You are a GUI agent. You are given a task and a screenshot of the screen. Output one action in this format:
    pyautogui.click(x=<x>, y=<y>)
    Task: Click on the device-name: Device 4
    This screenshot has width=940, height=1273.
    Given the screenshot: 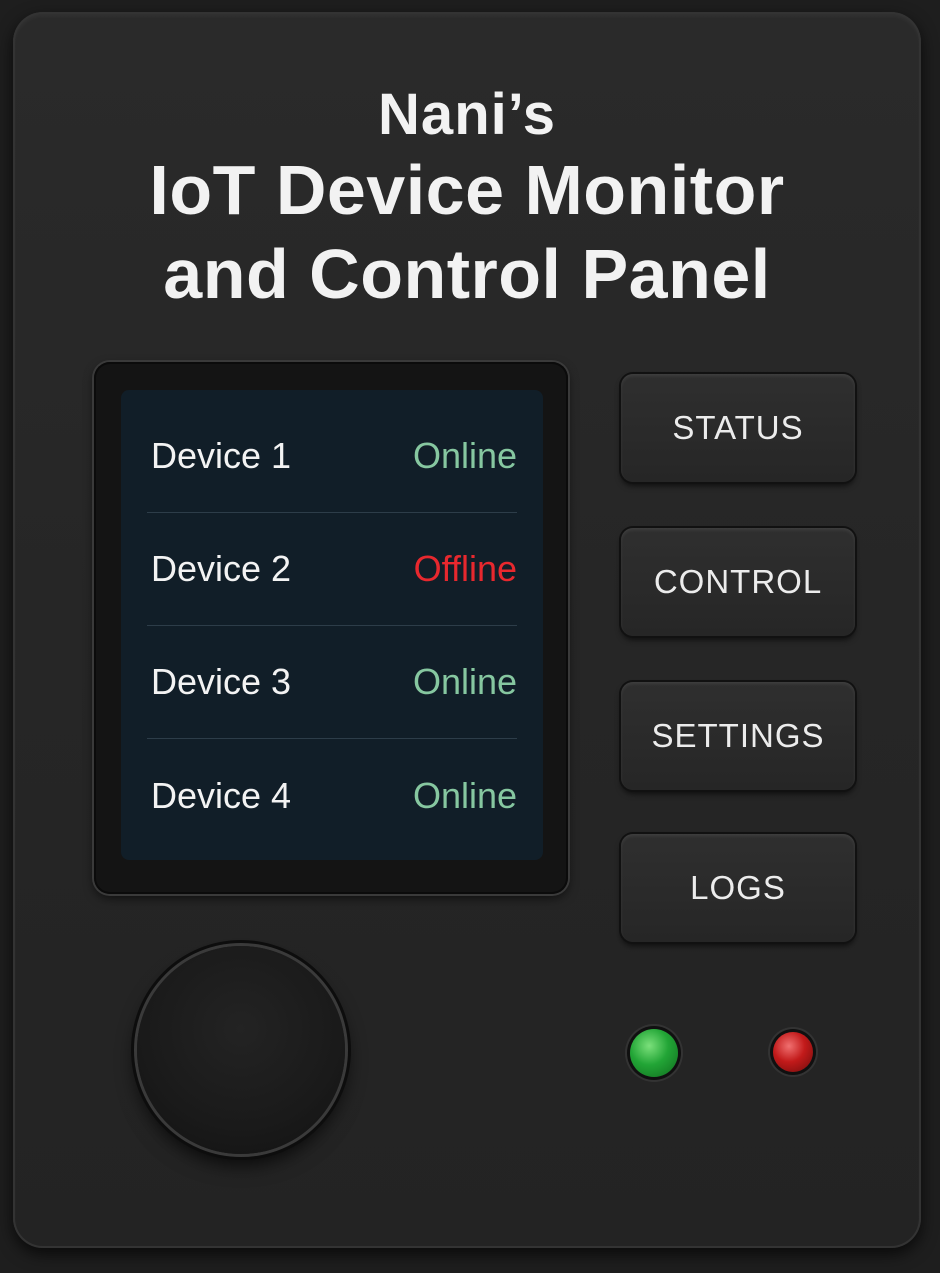 What is the action you would take?
    pyautogui.click(x=221, y=795)
    